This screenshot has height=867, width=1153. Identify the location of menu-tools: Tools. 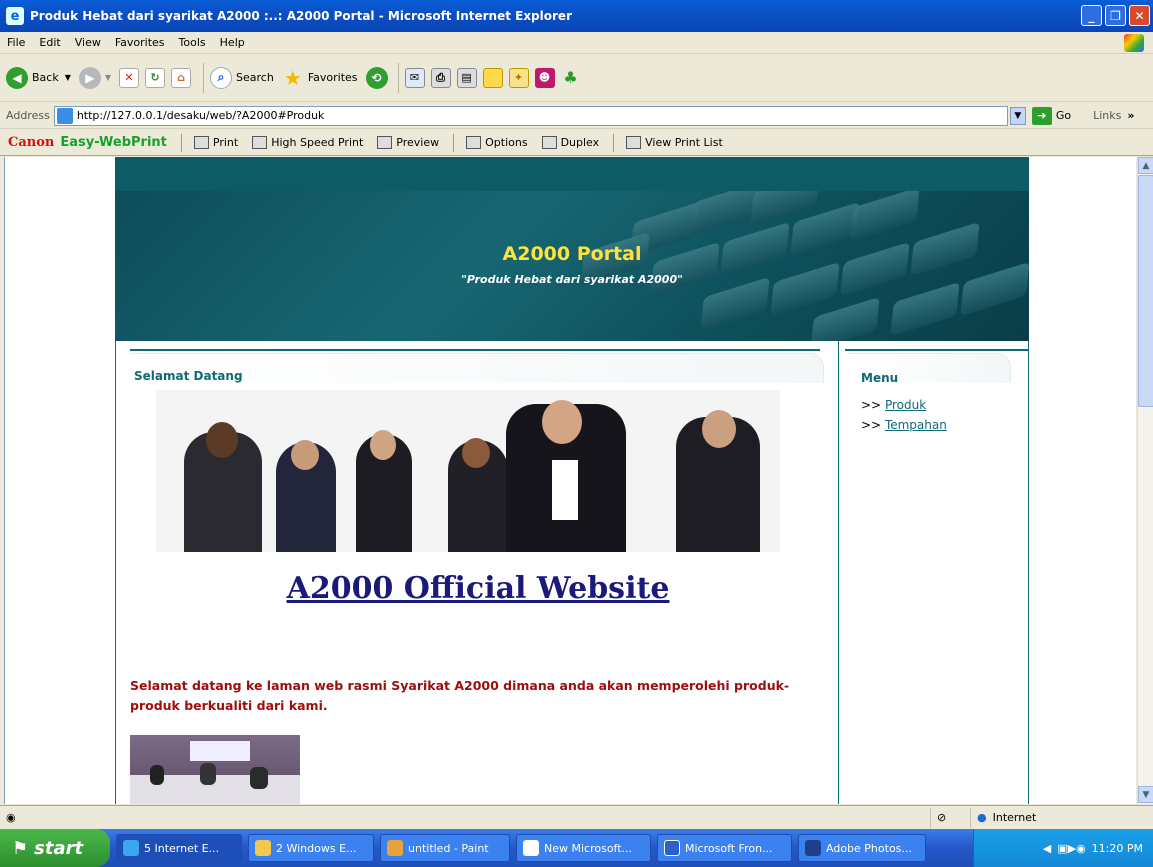
(192, 42).